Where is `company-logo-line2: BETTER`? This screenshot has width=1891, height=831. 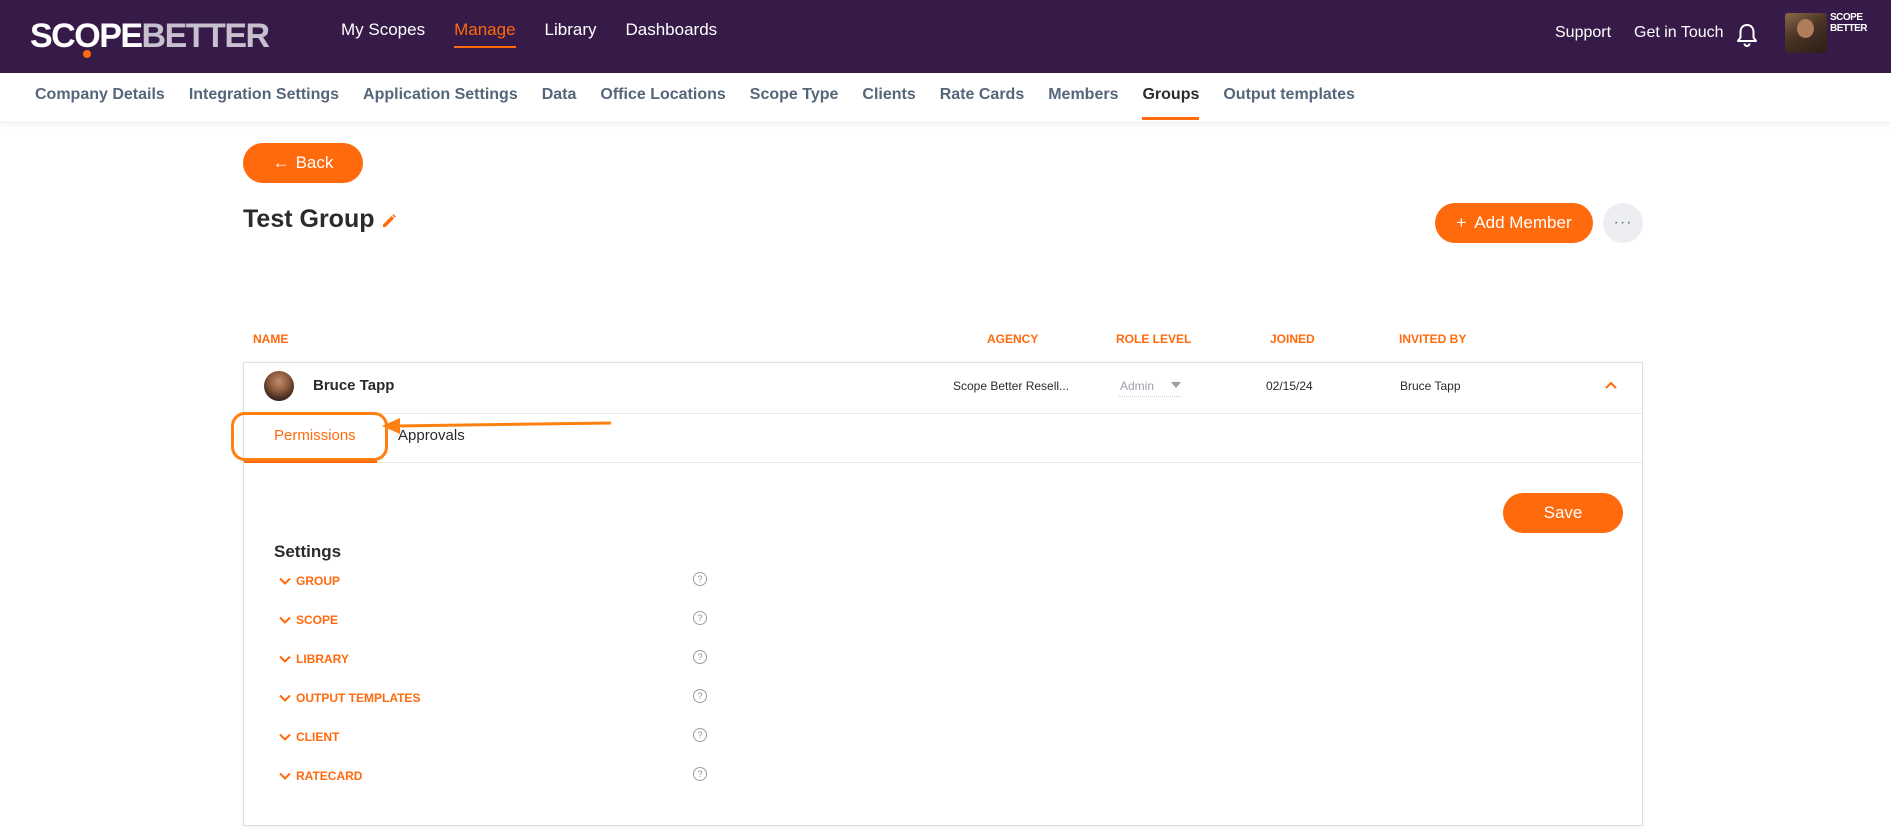
company-logo-line2: BETTER is located at coordinates (1849, 28).